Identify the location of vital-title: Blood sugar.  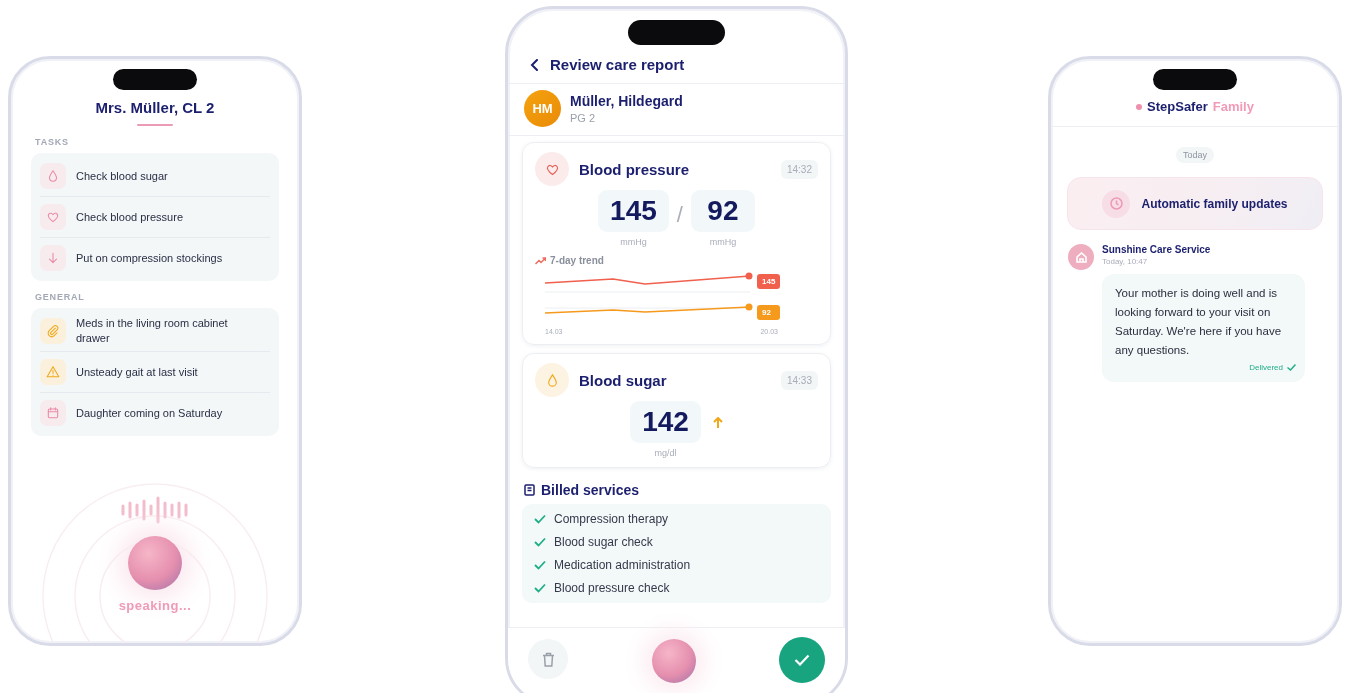
(623, 380).